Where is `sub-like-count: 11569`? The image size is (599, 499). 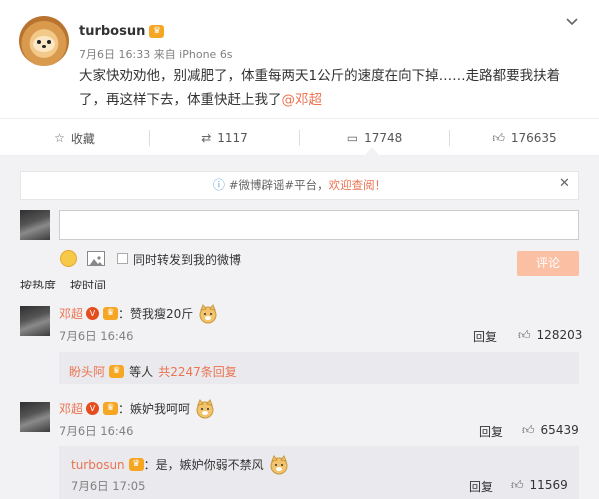
sub-like-count: 11569 is located at coordinates (548, 485).